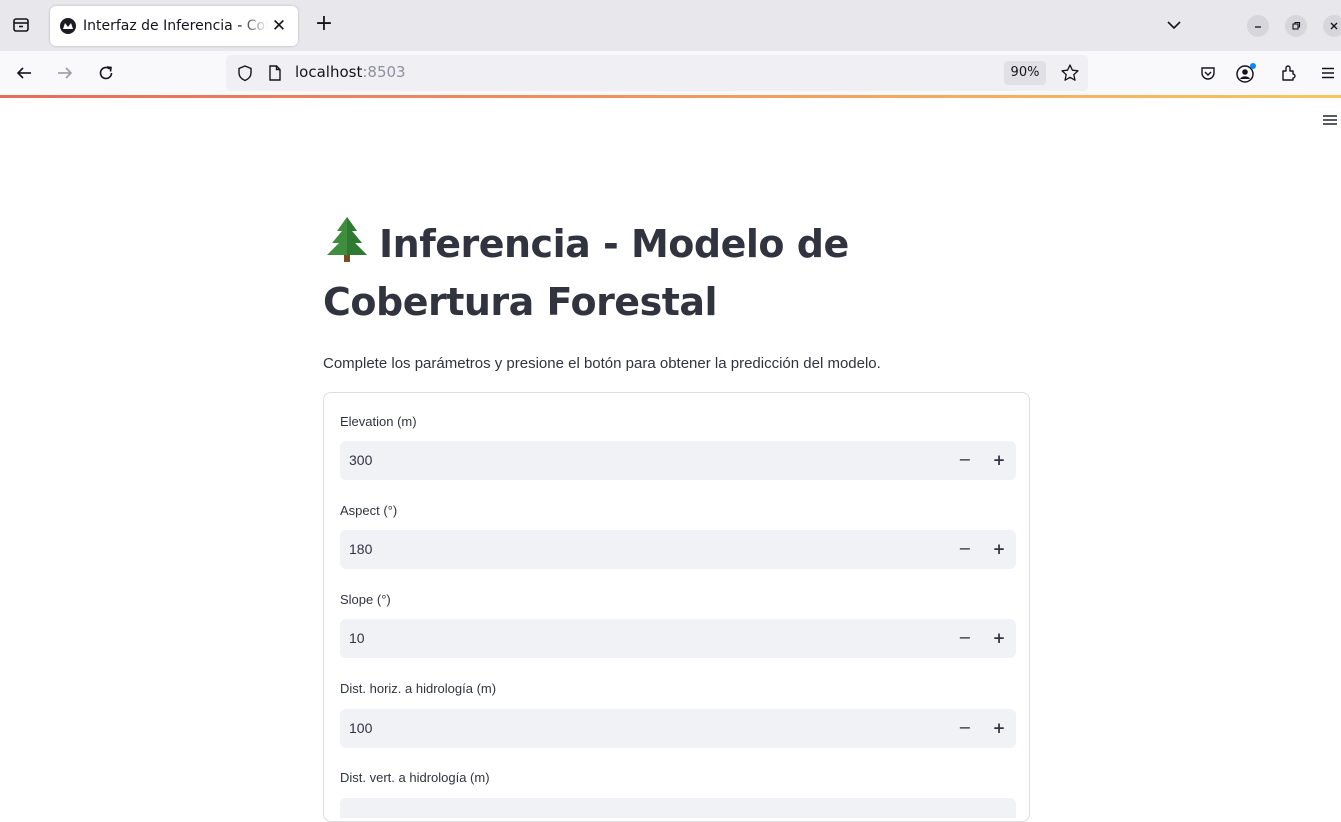  Describe the element at coordinates (106, 73) in the screenshot. I see `reload-icon` at that location.